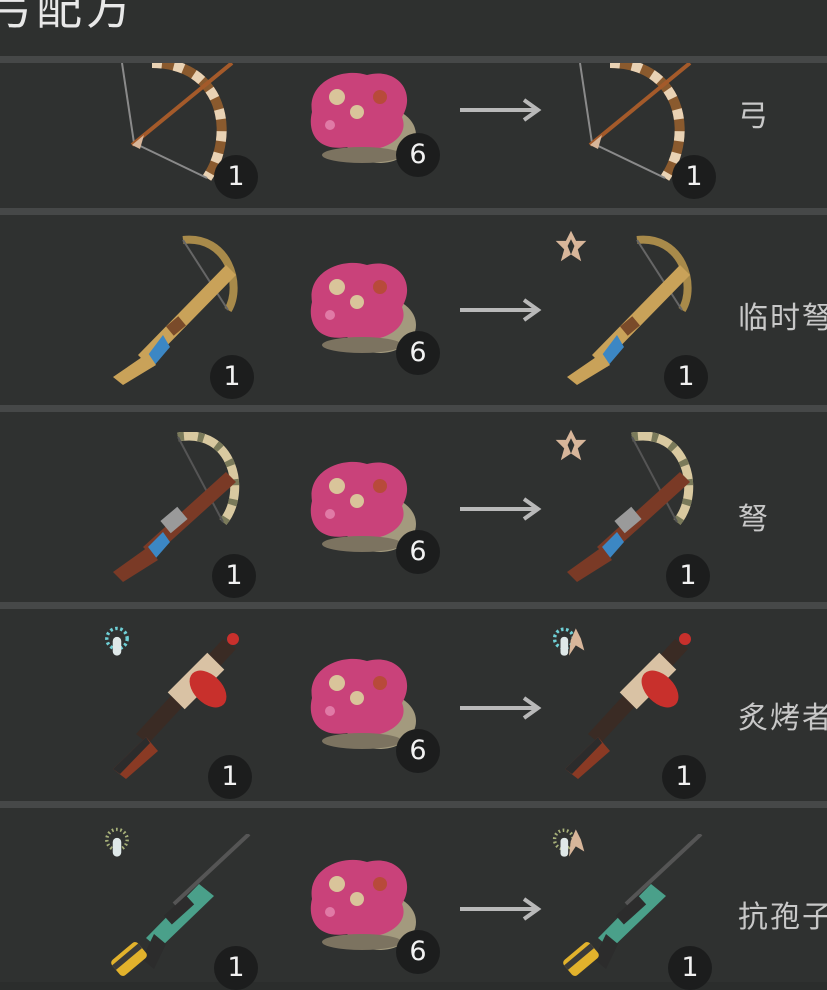  Describe the element at coordinates (782, 917) in the screenshot. I see `recipe-name: 抗孢子` at that location.